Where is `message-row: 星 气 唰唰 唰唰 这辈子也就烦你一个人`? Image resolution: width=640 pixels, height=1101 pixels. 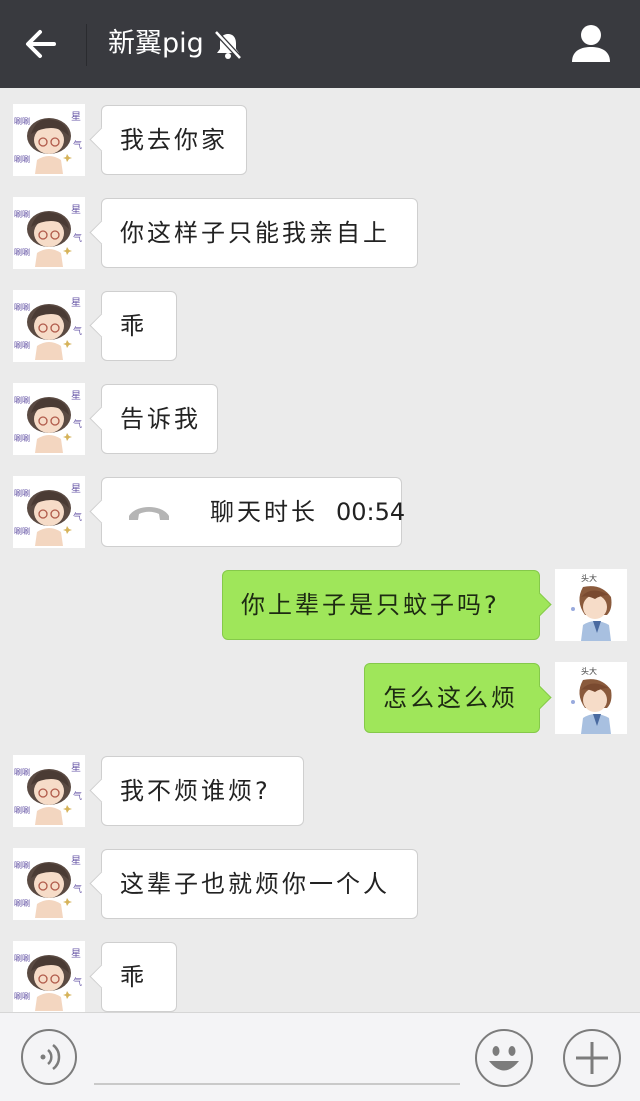
message-row: 星 气 唰唰 唰唰 这辈子也就烦你一个人 is located at coordinates (320, 886).